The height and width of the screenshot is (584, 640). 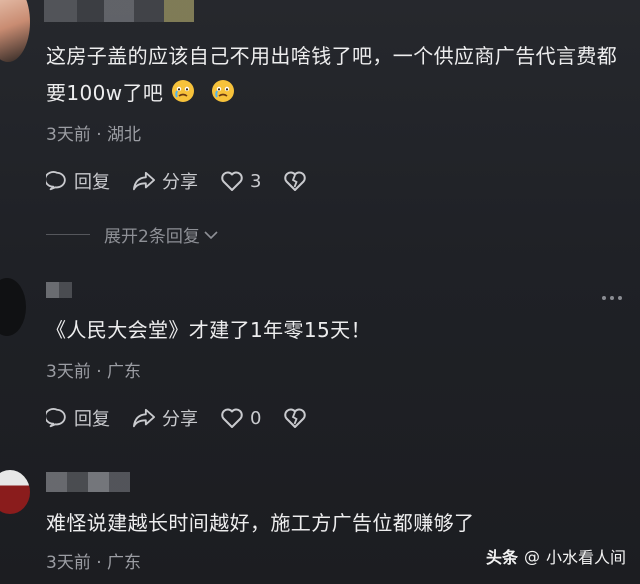 What do you see at coordinates (124, 135) in the screenshot?
I see `comment-location: 湖北` at bounding box center [124, 135].